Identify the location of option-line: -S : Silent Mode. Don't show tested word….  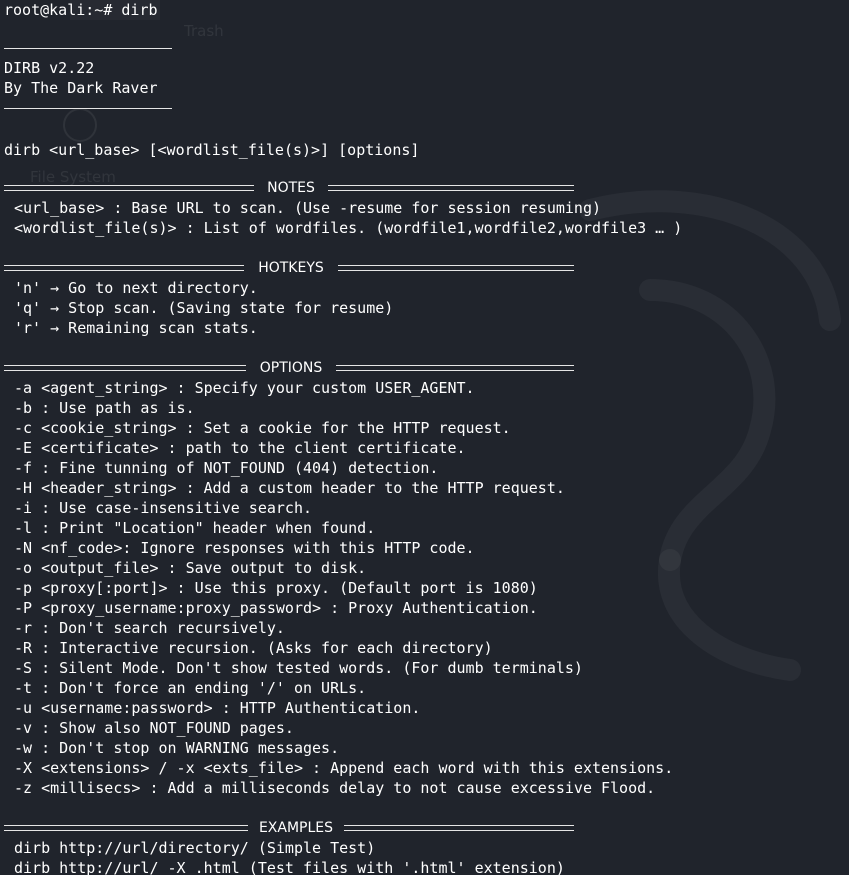
(298, 668).